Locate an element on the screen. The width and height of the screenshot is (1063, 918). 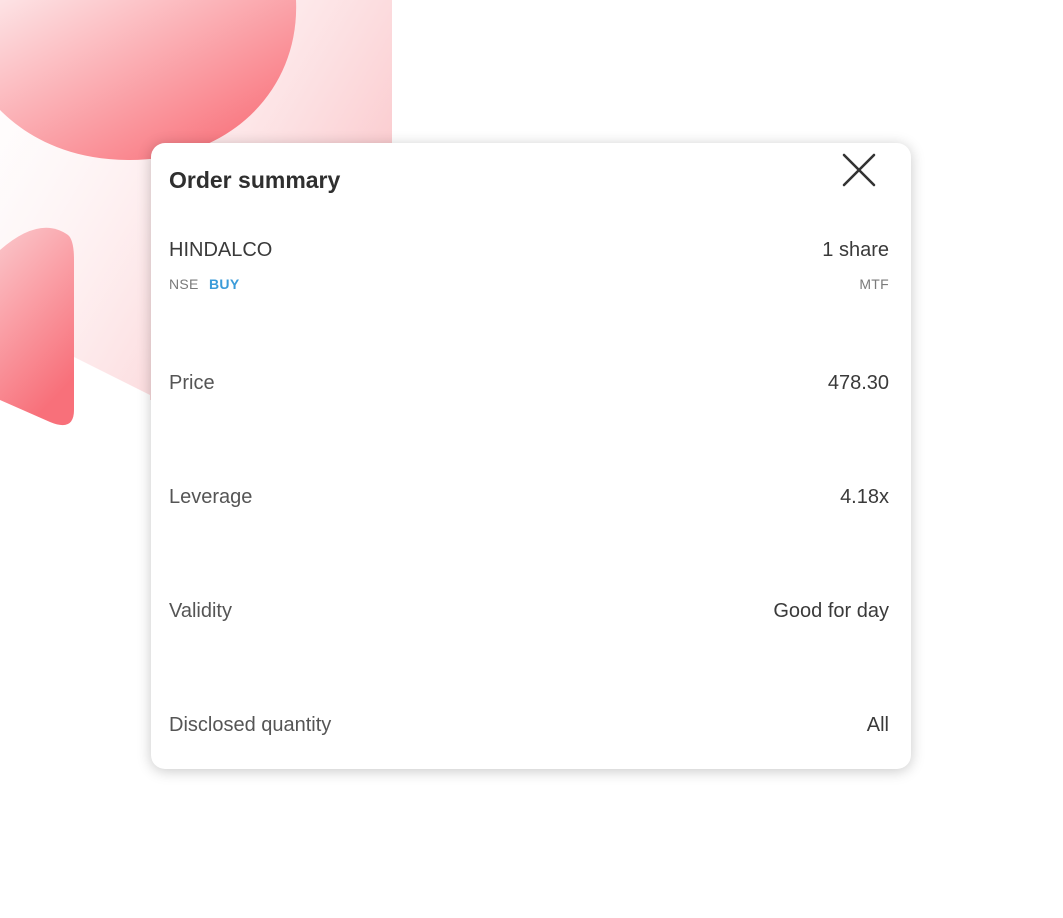
disclosed-quantity-value: All is located at coordinates (877, 725).